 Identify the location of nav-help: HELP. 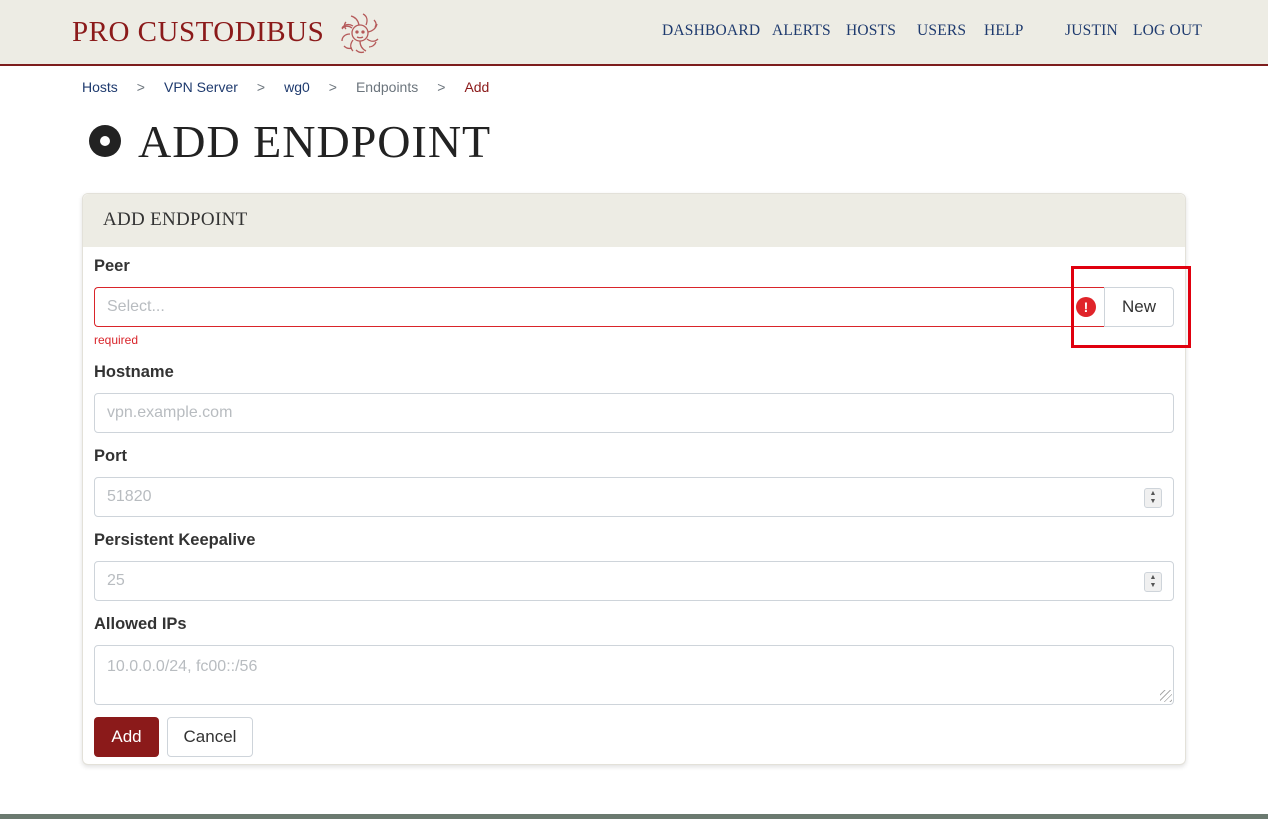
(1004, 31).